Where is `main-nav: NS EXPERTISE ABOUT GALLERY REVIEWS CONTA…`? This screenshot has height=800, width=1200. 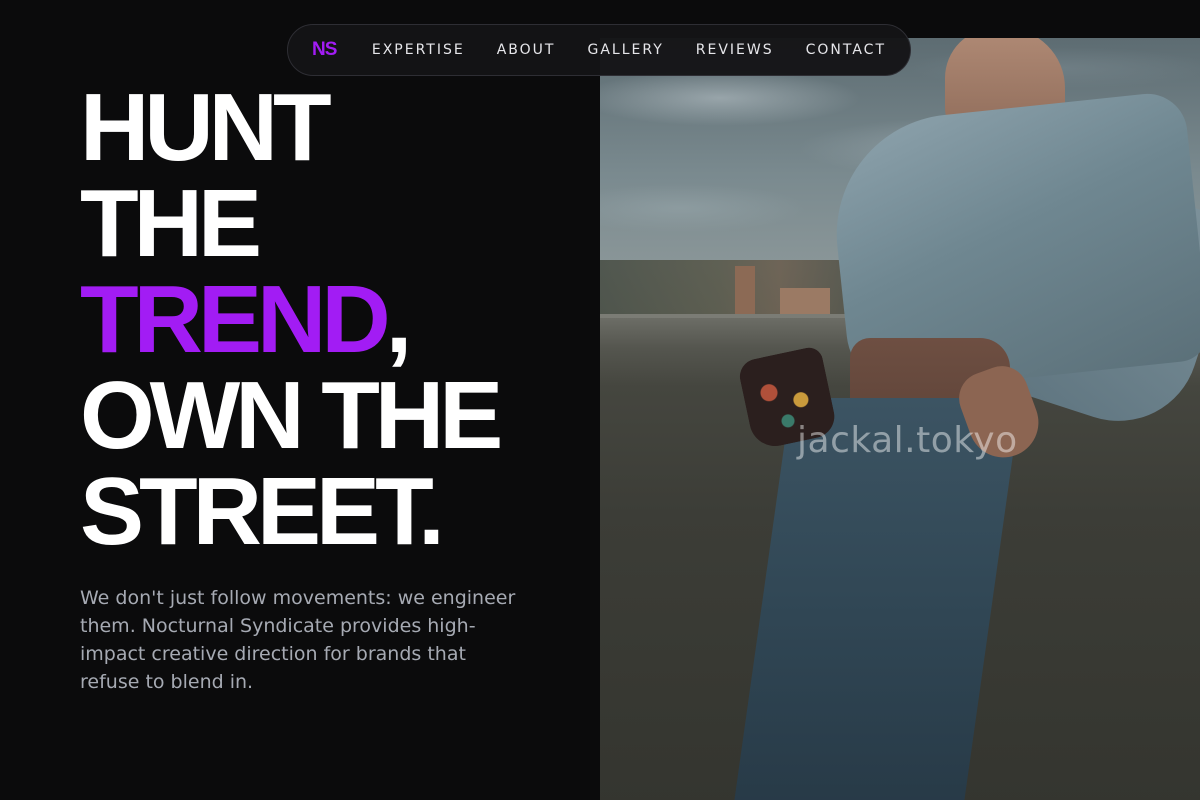 main-nav: NS EXPERTISE ABOUT GALLERY REVIEWS CONTA… is located at coordinates (599, 50).